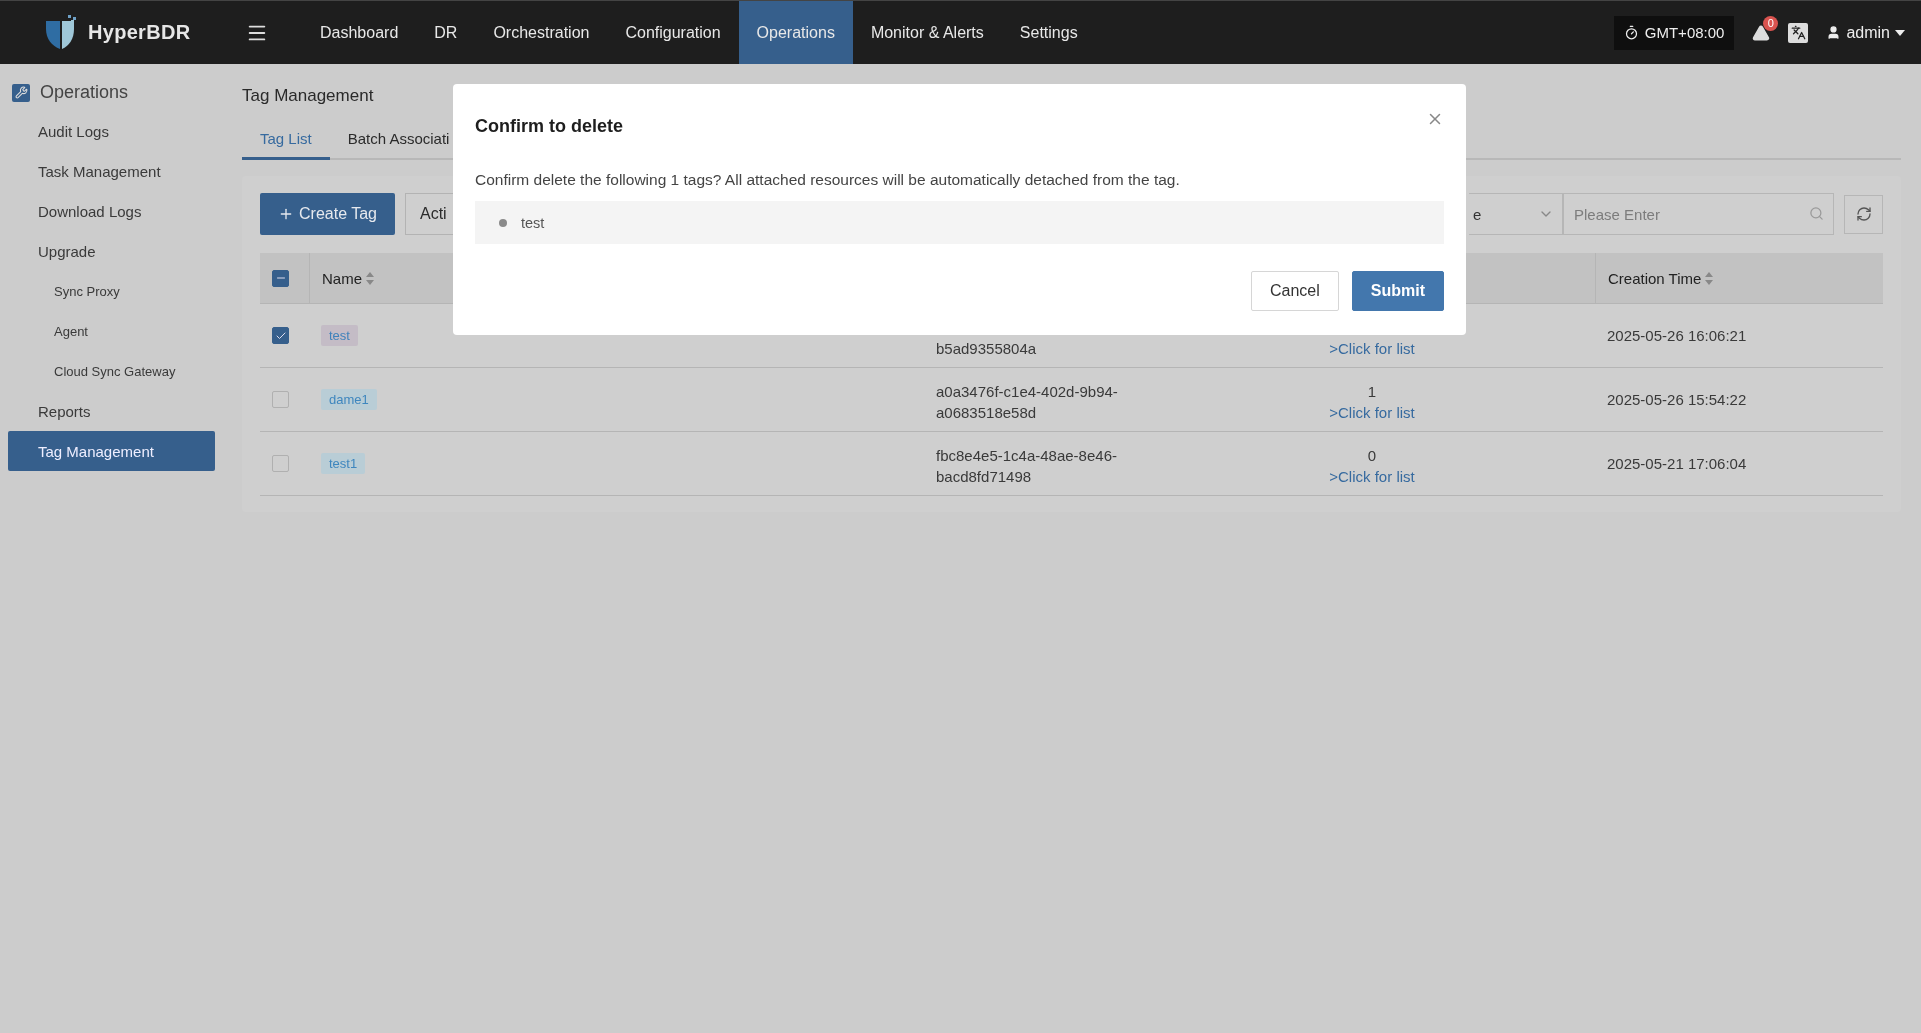  I want to click on nav-item: Orchestration, so click(541, 32).